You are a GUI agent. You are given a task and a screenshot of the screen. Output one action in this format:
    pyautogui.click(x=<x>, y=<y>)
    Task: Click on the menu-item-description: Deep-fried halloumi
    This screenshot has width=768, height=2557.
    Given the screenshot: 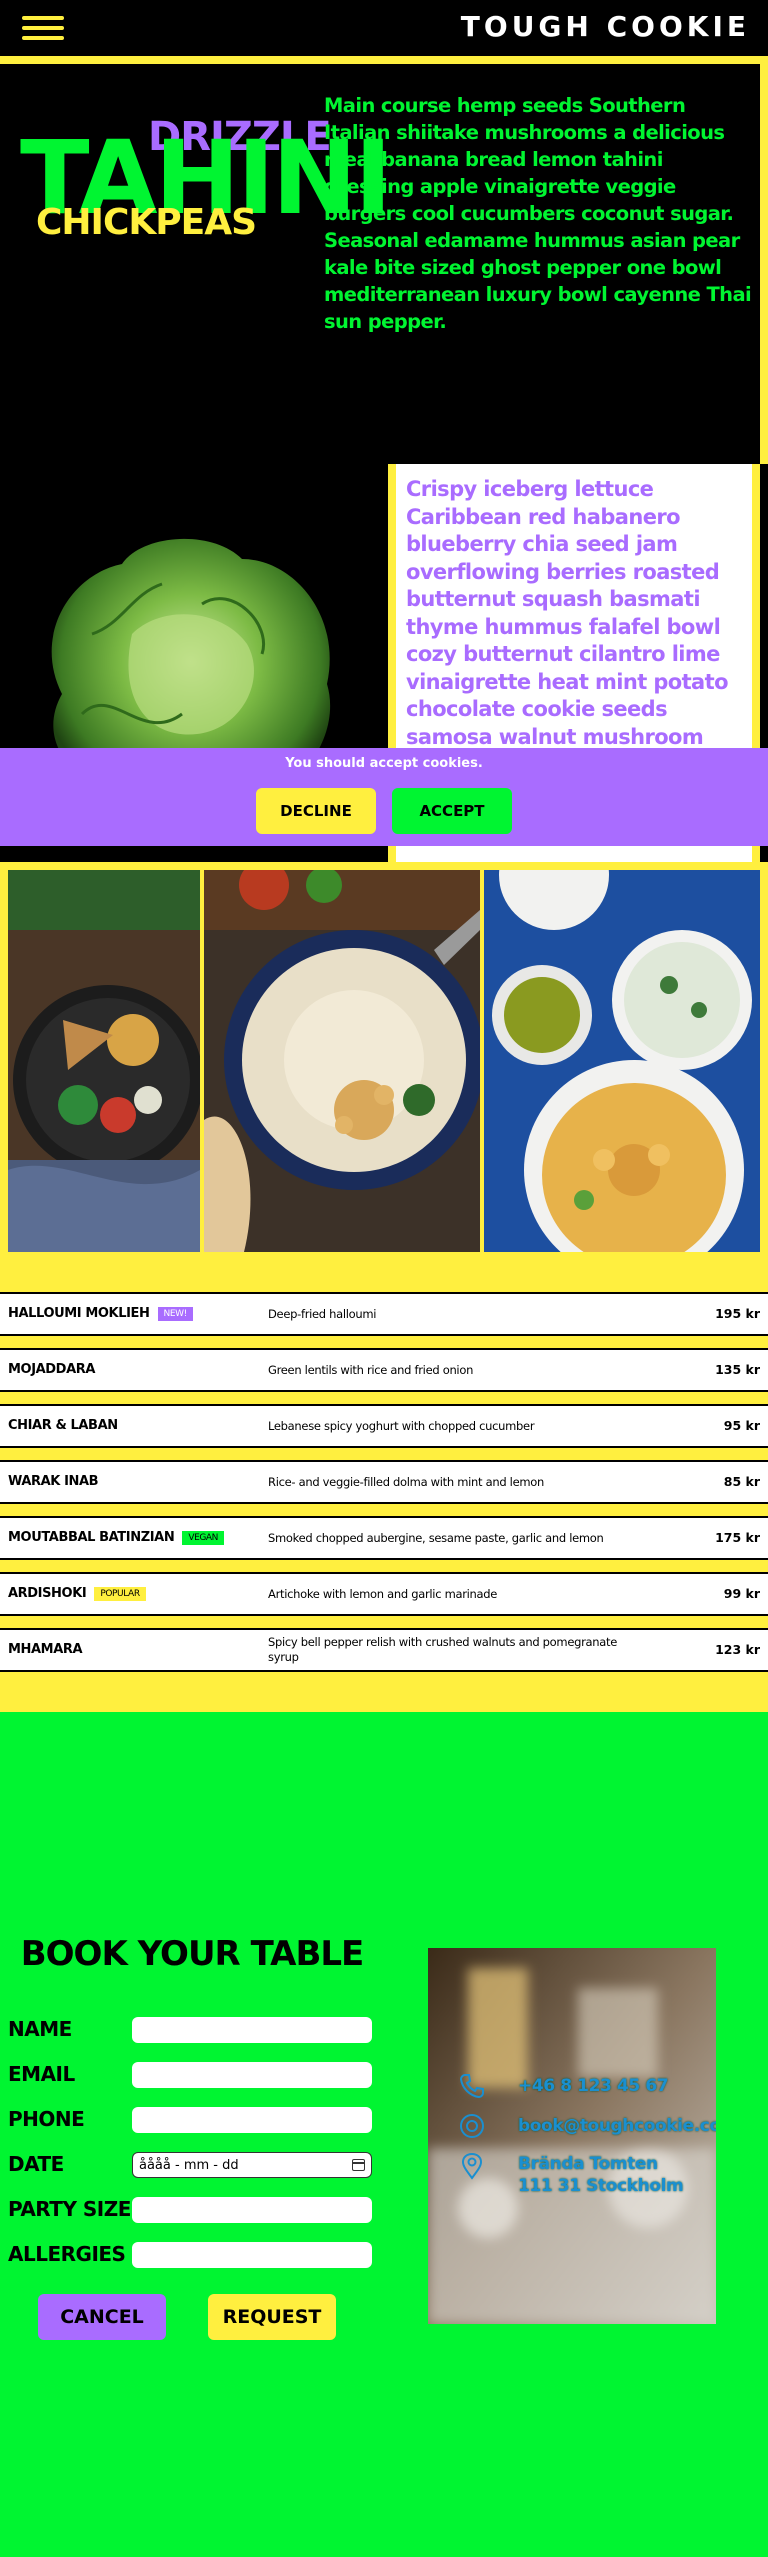 What is the action you would take?
    pyautogui.click(x=322, y=1313)
    